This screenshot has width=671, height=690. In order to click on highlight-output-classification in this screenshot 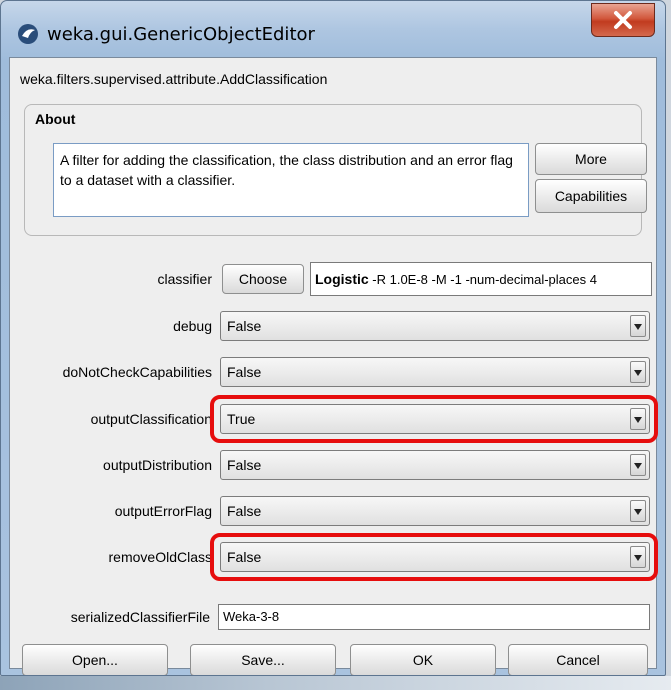, I will do `click(434, 419)`.